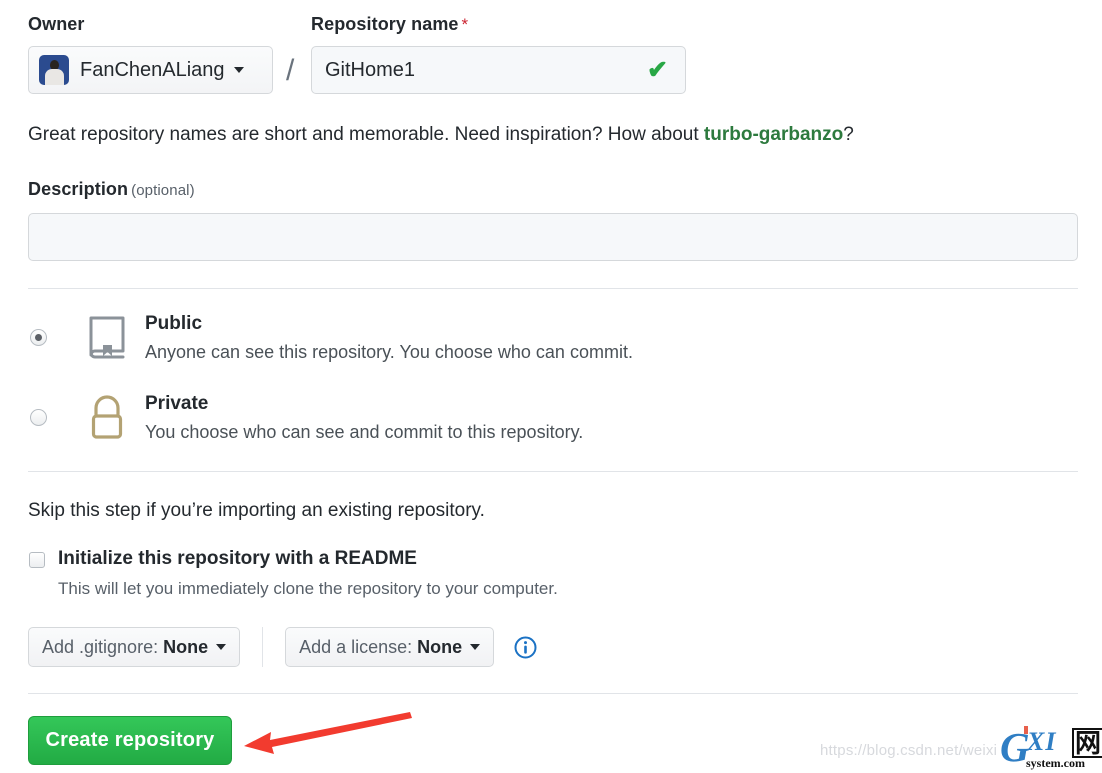 This screenshot has height=773, width=1102. I want to click on logo-subtitle: system.com, so click(1055, 763).